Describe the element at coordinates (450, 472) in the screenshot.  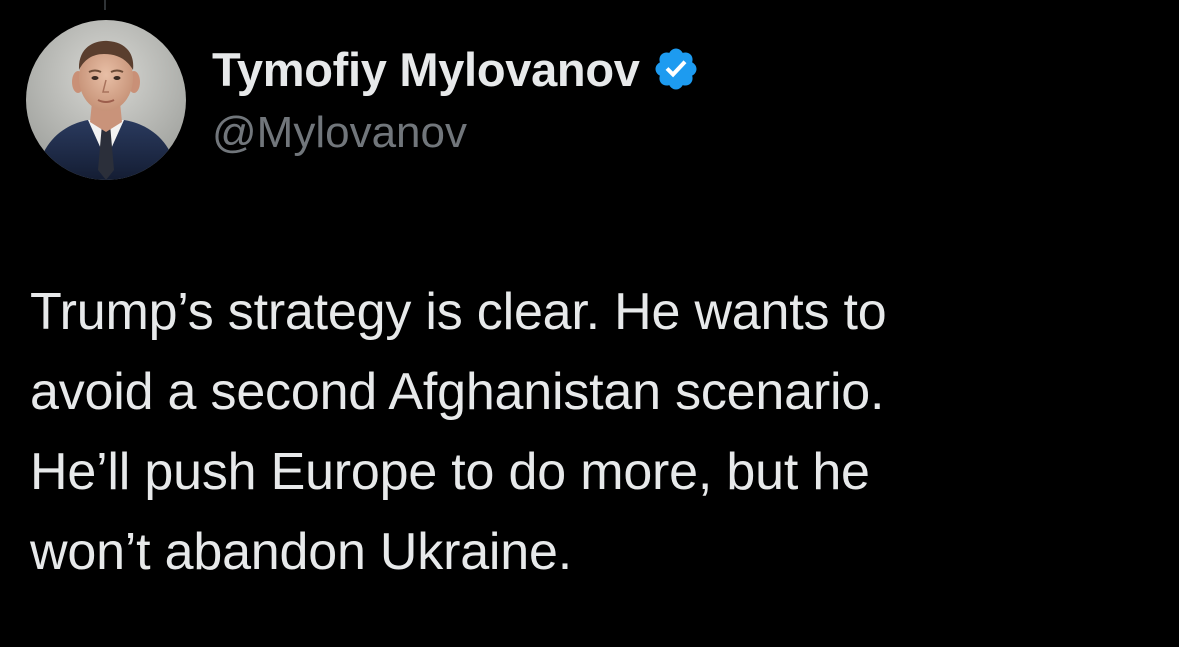
I see `tweet-text-line: He’ll push Europe to do more, but he` at that location.